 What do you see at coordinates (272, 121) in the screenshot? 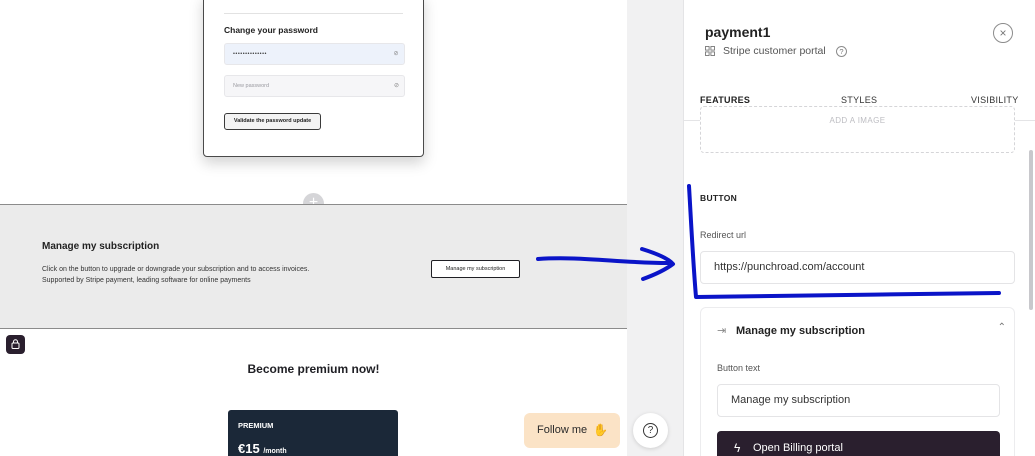
I see `validate-password-button: Validate the password update` at bounding box center [272, 121].